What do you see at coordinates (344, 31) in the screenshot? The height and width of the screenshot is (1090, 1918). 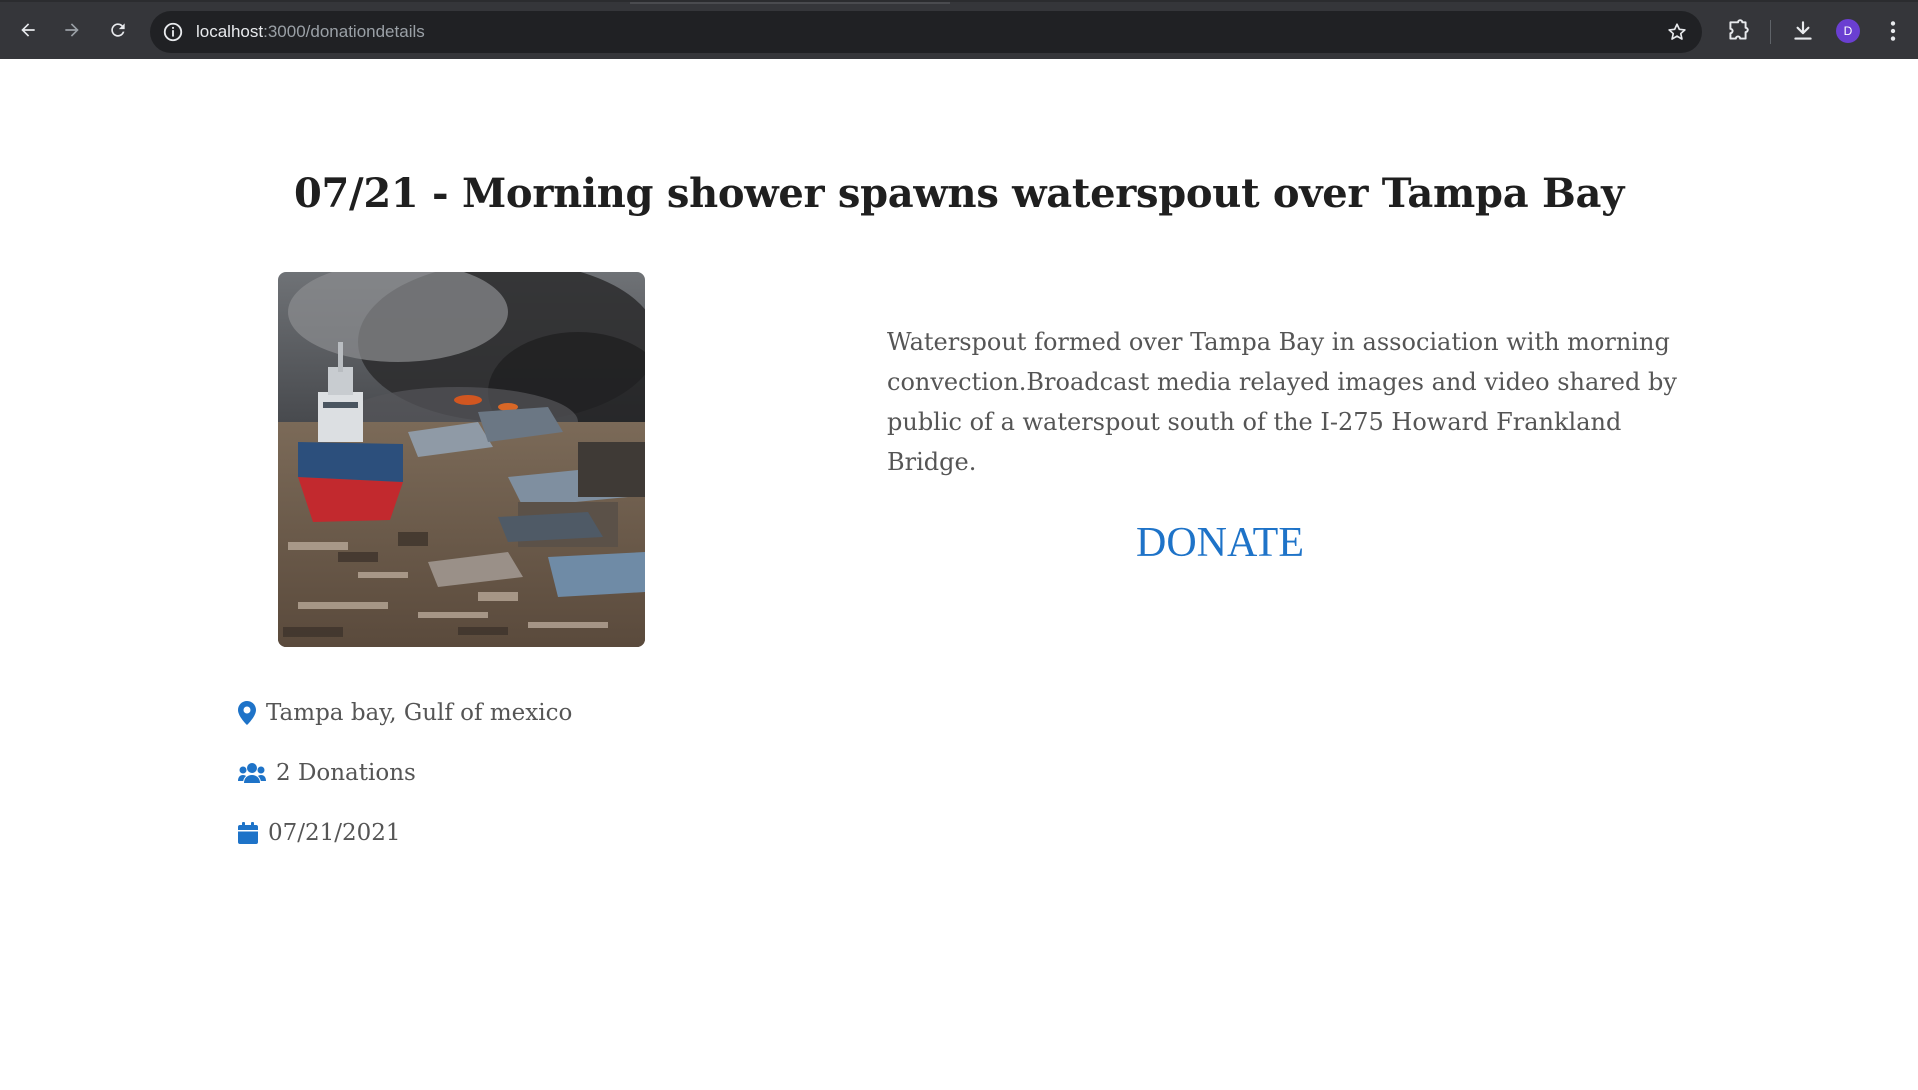 I see `url-path: :3000/donationdetails` at bounding box center [344, 31].